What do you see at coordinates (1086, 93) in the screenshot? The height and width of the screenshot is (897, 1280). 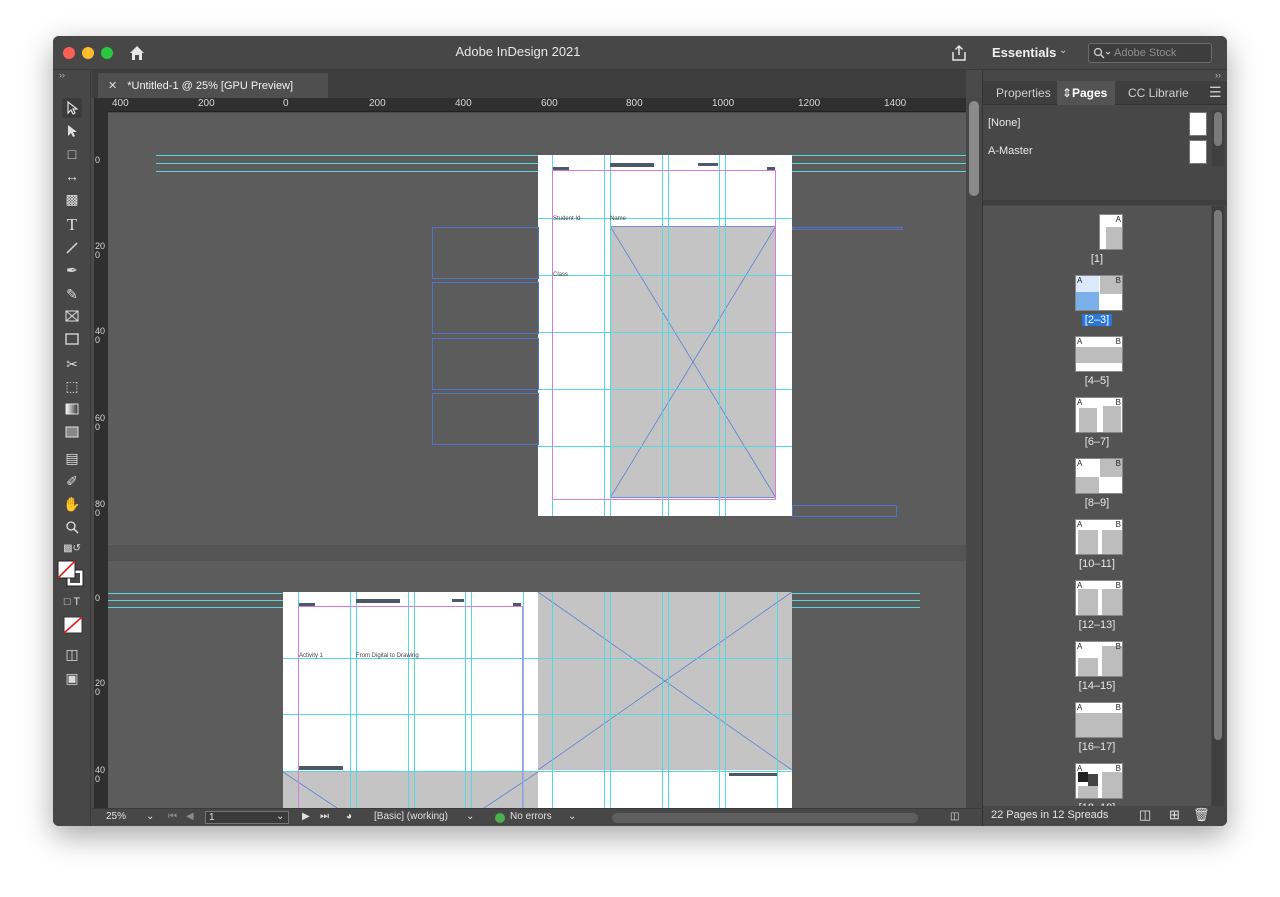 I see `tab-pages: ⇕ Pages` at bounding box center [1086, 93].